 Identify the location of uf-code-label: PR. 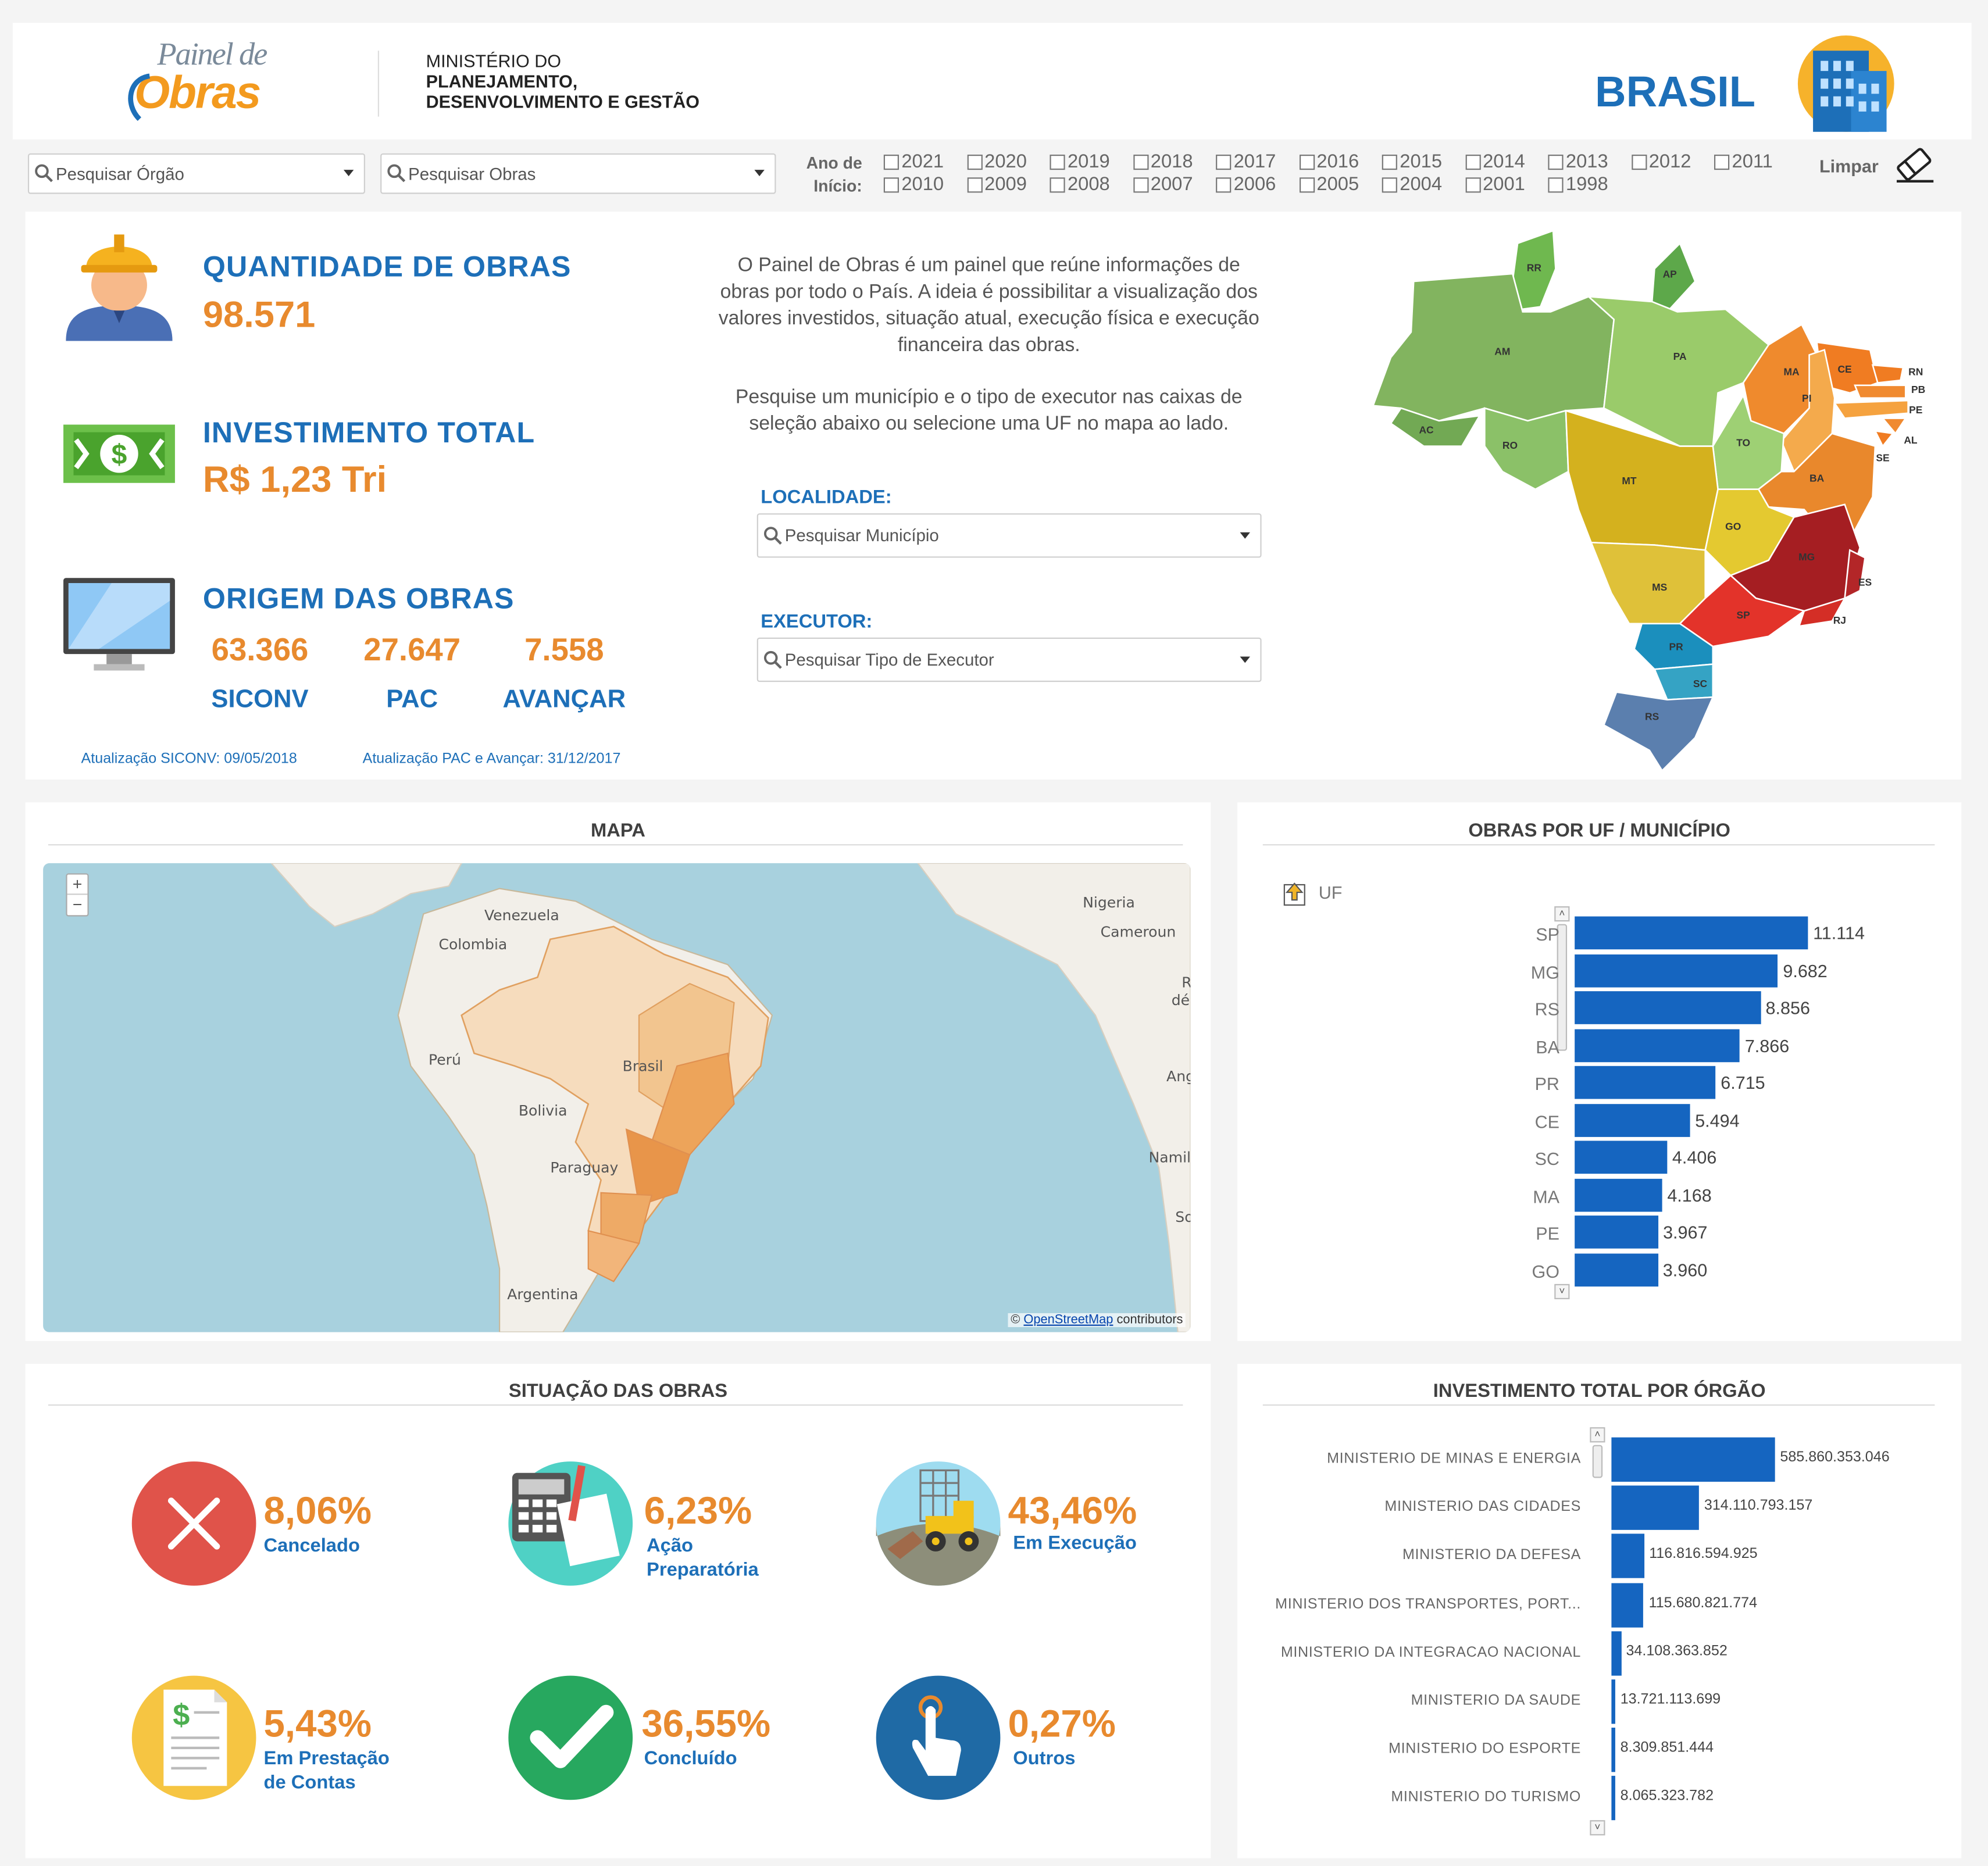
(1676, 647).